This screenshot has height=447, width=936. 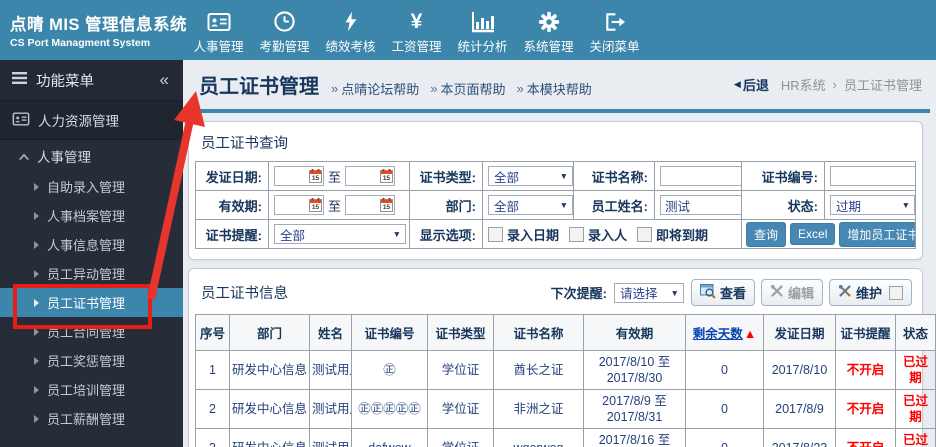 What do you see at coordinates (732, 293) in the screenshot?
I see `action-button-label: 查看` at bounding box center [732, 293].